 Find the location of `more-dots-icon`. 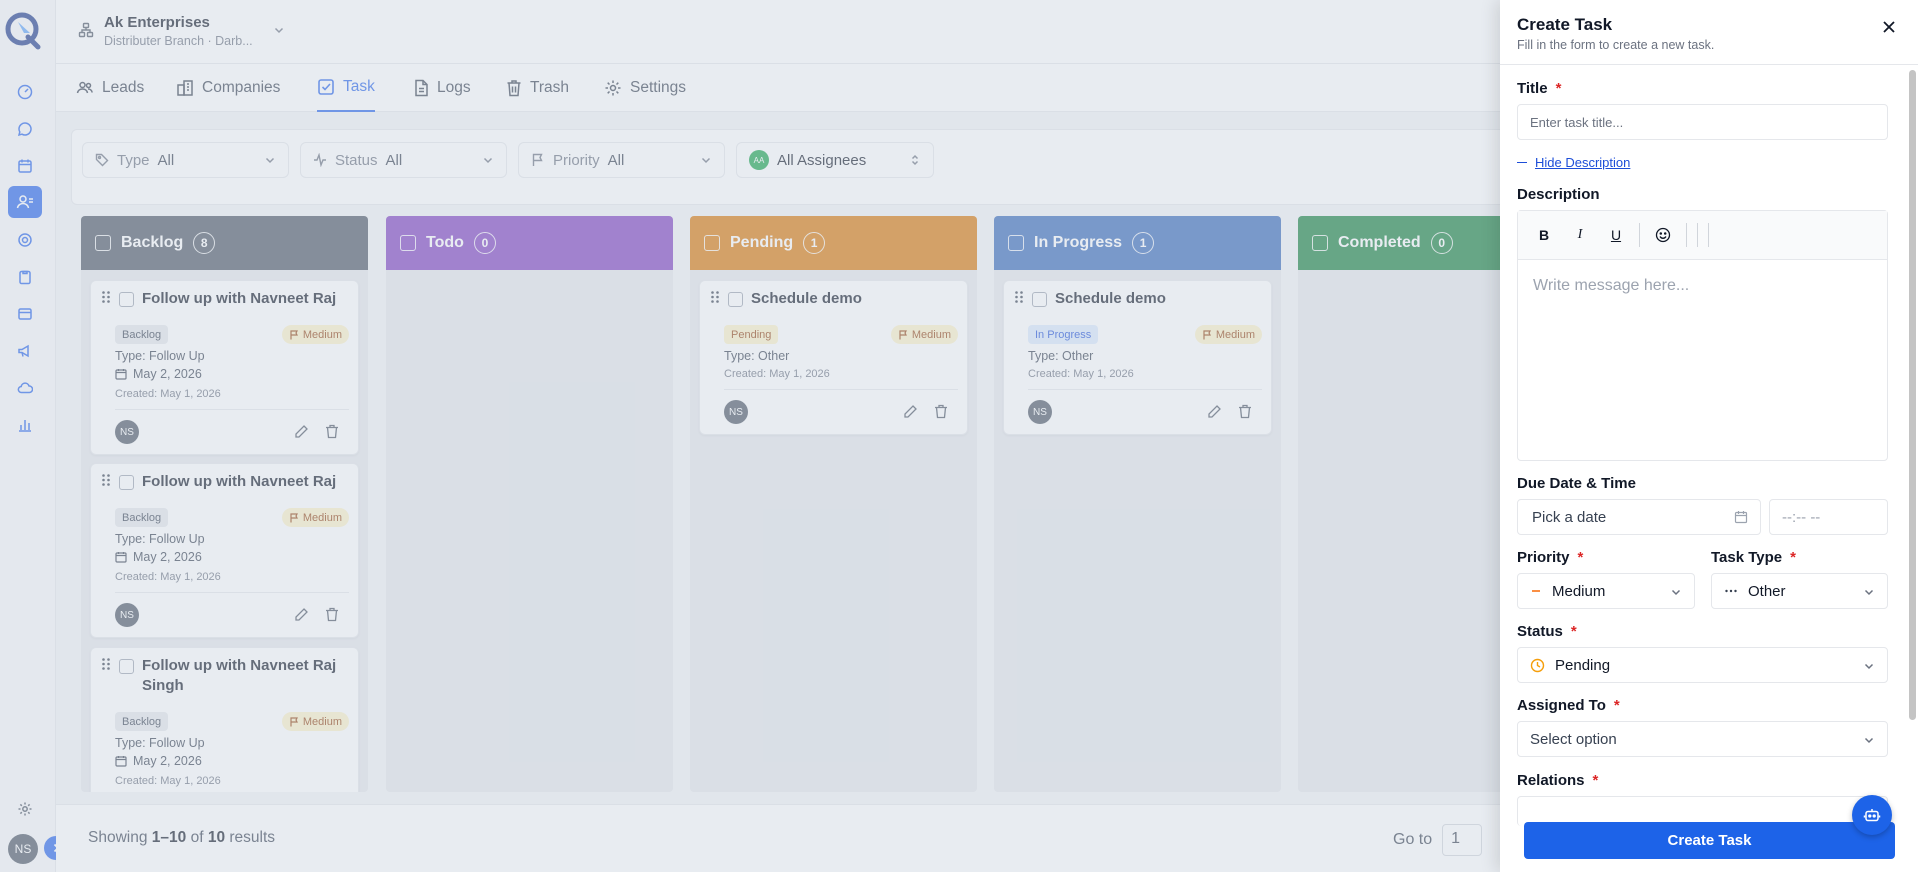

more-dots-icon is located at coordinates (1731, 591).